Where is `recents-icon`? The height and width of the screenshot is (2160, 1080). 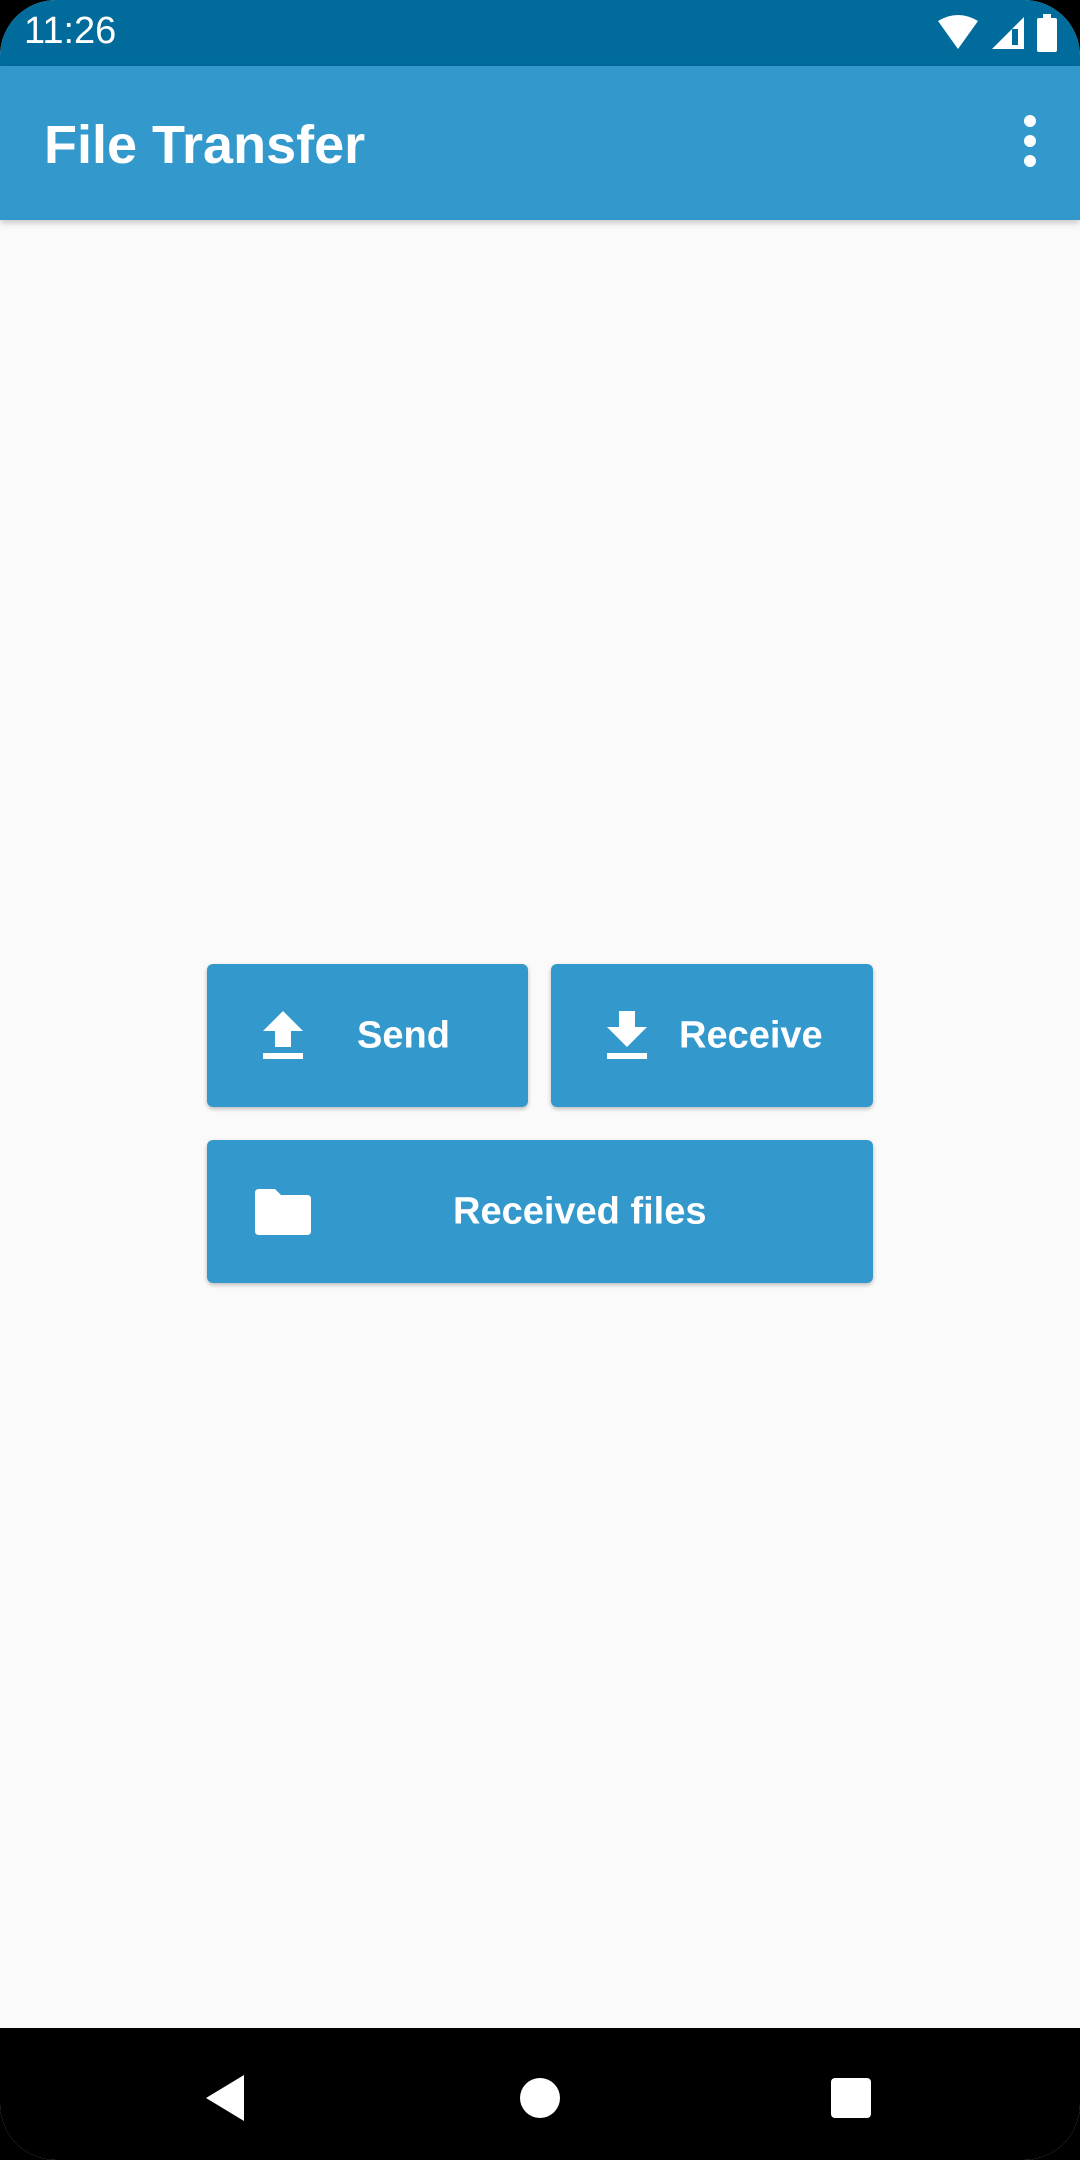 recents-icon is located at coordinates (851, 2098).